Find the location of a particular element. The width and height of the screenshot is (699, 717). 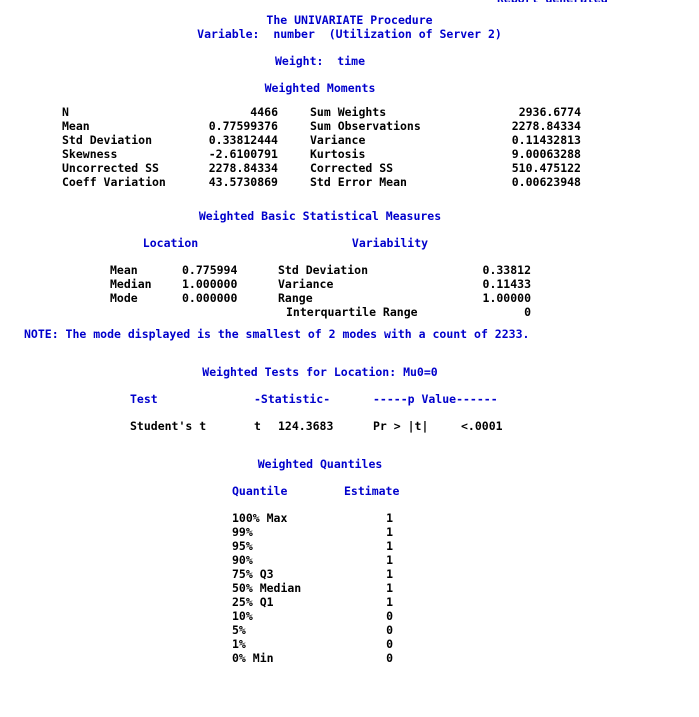

quantiles-col-quantile: Quantile is located at coordinates (260, 491).